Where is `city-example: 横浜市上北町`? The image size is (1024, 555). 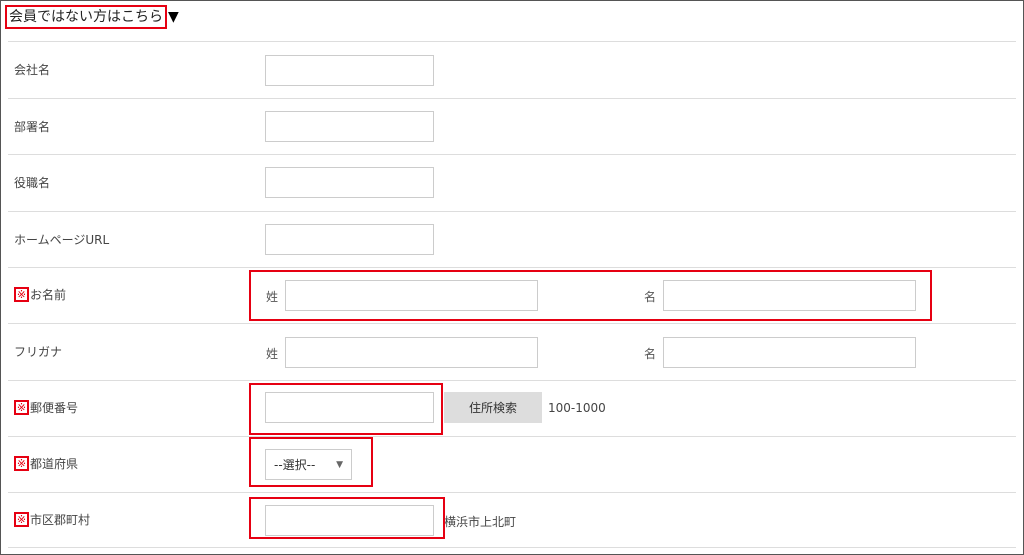 city-example: 横浜市上北町 is located at coordinates (480, 522).